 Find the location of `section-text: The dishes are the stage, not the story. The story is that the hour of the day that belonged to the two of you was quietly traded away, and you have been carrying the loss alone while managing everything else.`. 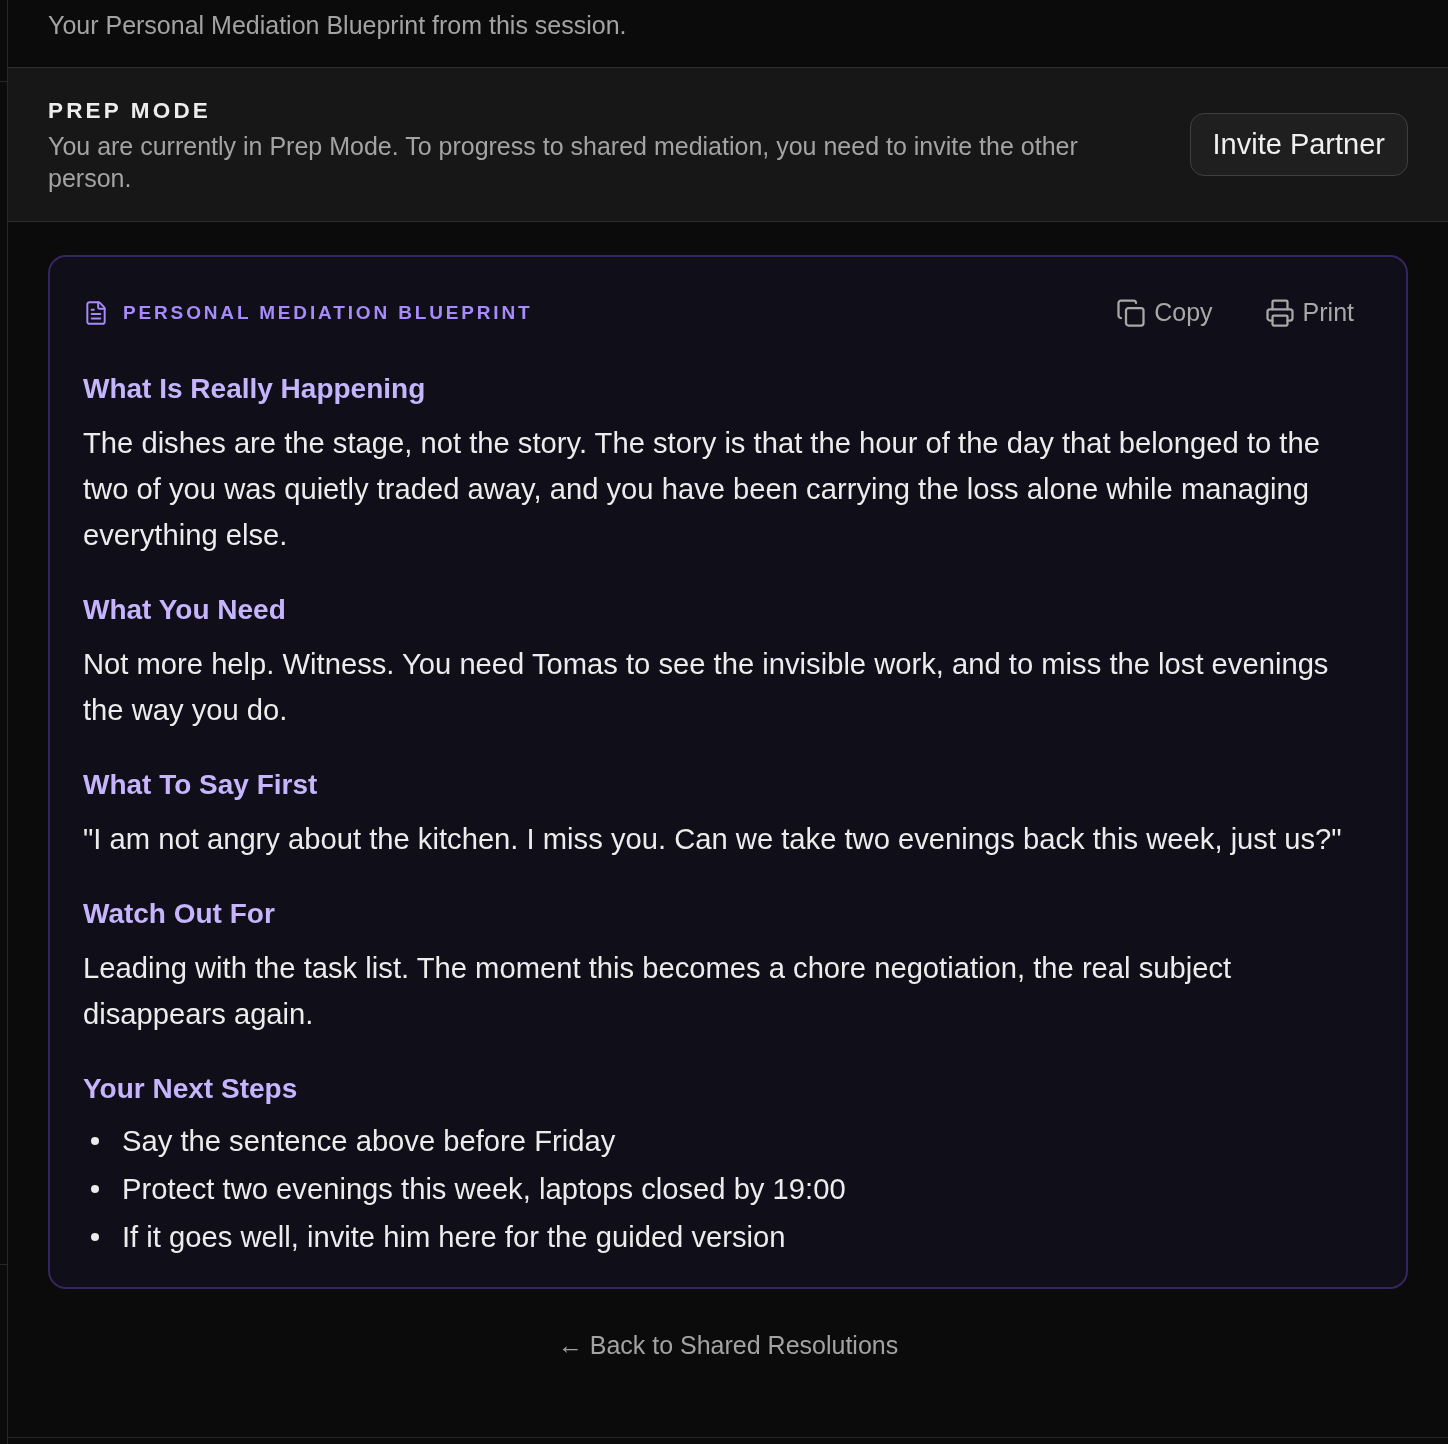

section-text: The dishes are the stage, not the story. The story is that the hour of the day that belonged to the two of you was quietly traded away, and you have been carrying the loss alone while managing everything else. is located at coordinates (702, 489).